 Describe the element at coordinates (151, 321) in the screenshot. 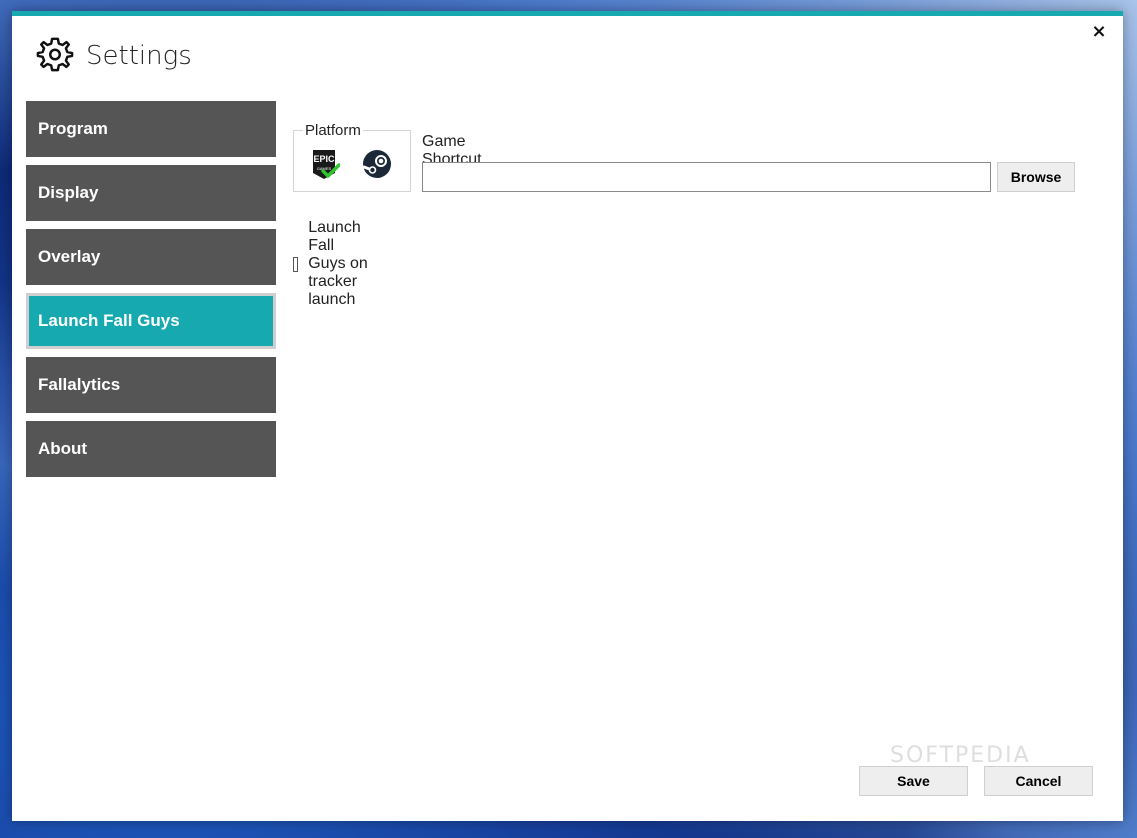

I see `sidebar-item-launch-fall-guys: Launch Fall Guys` at that location.